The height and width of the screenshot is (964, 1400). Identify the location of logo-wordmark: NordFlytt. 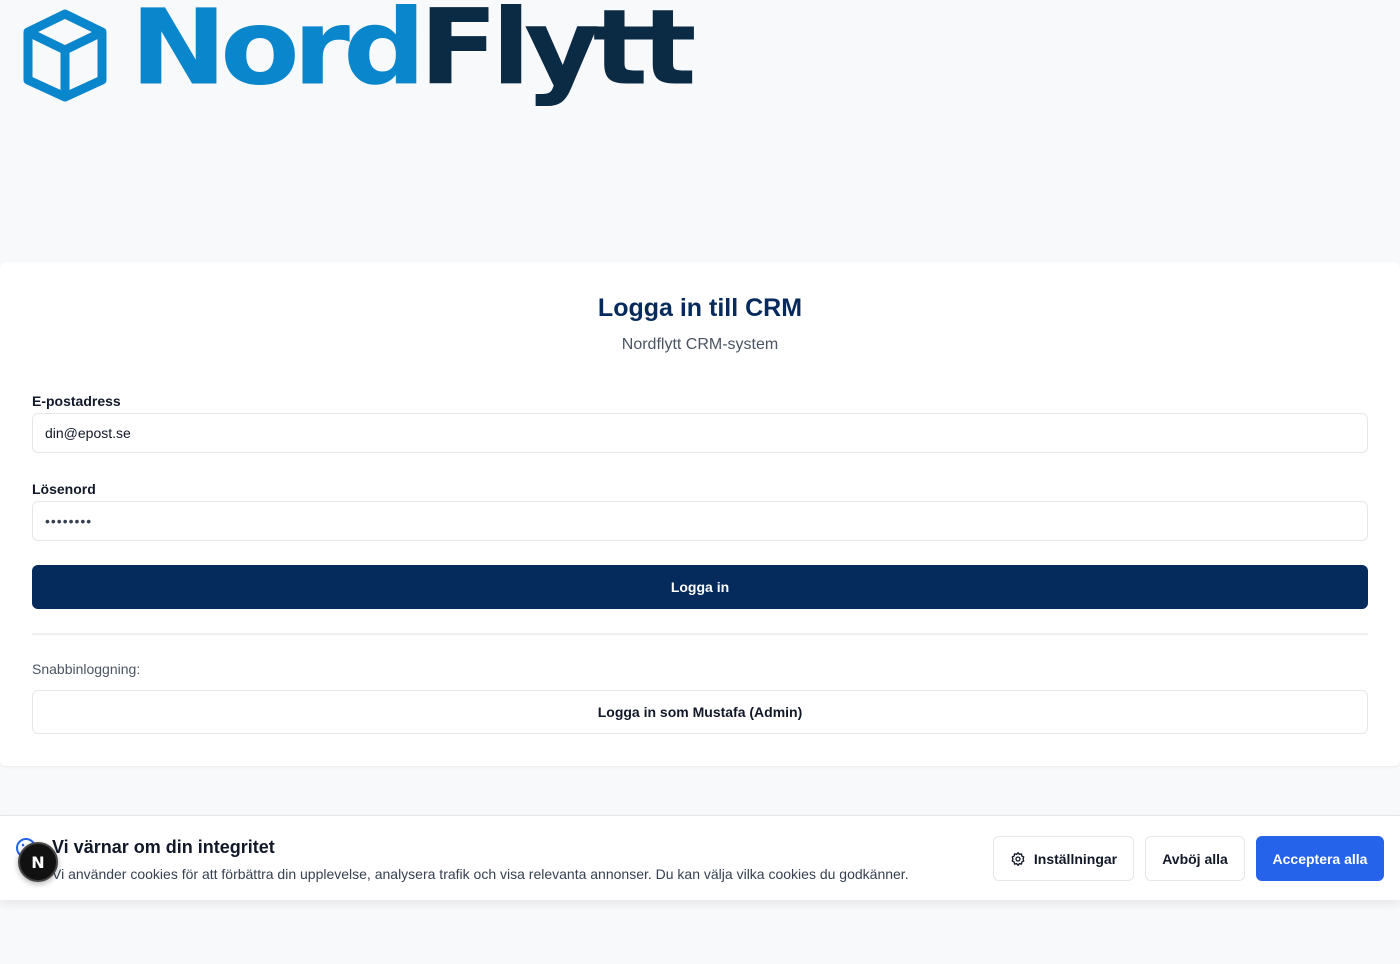
(413, 50).